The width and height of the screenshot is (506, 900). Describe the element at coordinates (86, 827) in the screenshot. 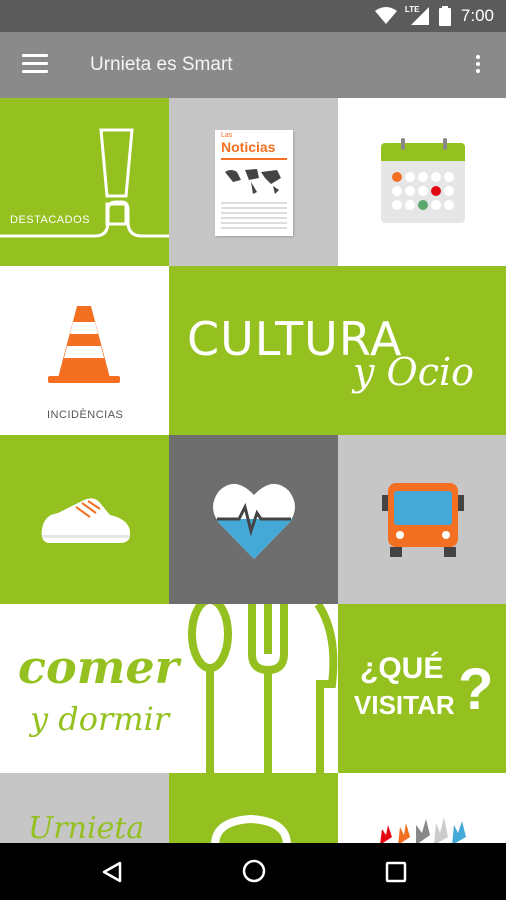

I see `urnieta-label: Urnieta` at that location.